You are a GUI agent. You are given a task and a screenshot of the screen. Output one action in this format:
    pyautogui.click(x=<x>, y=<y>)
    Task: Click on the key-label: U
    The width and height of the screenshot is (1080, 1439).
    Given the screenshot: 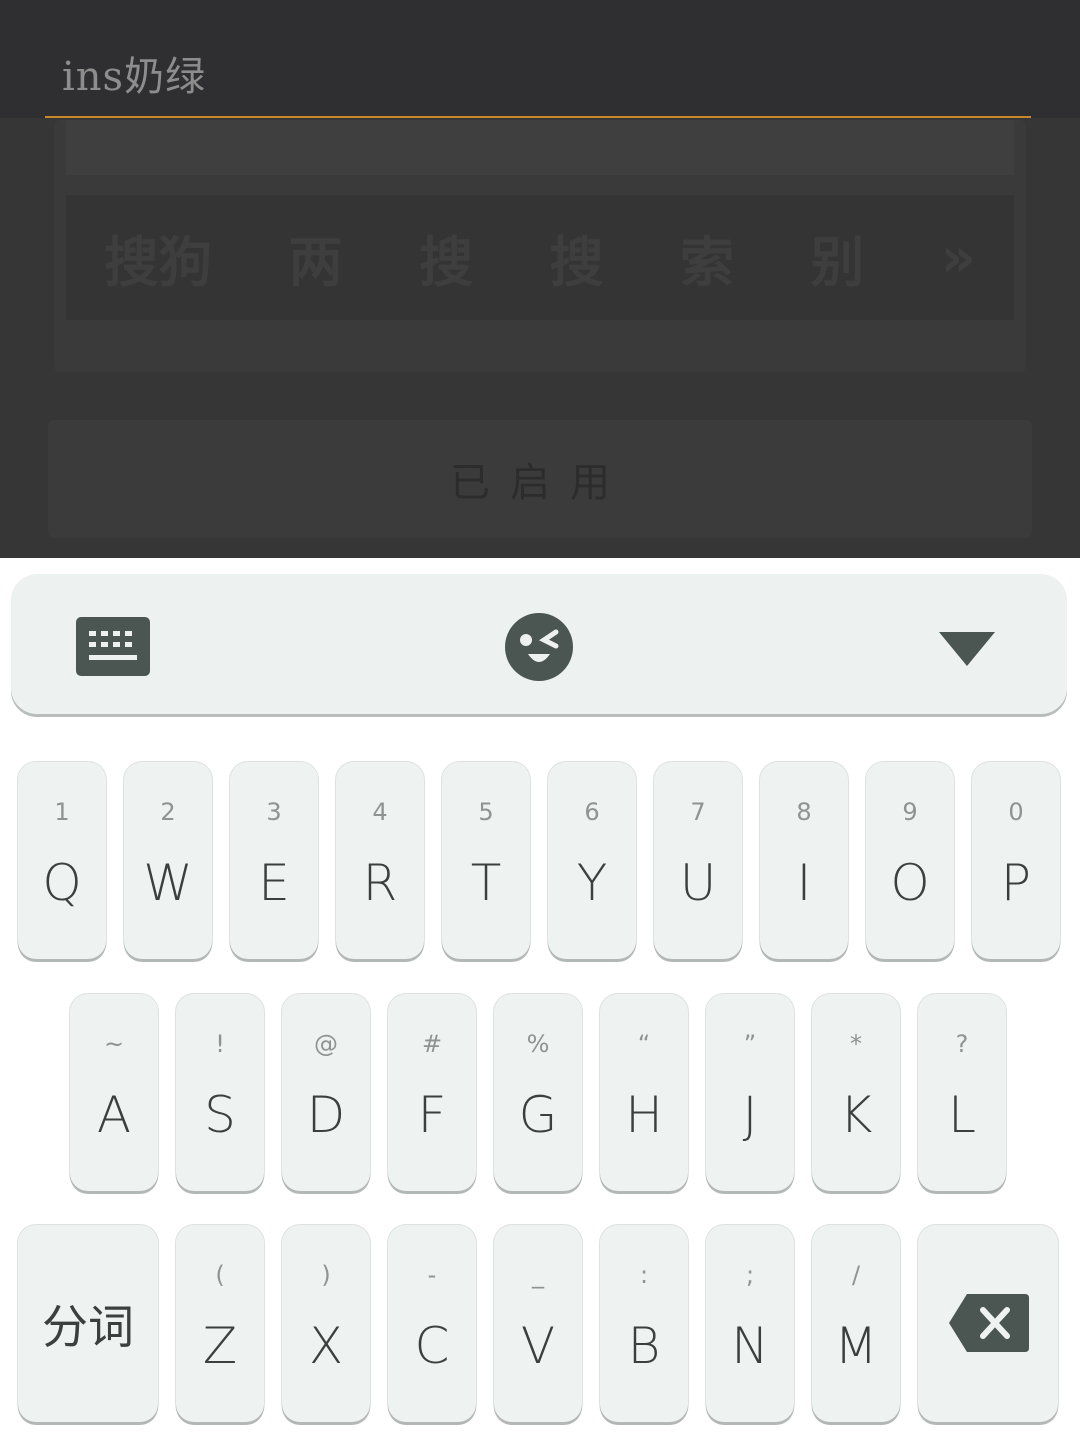 What is the action you would take?
    pyautogui.click(x=698, y=883)
    